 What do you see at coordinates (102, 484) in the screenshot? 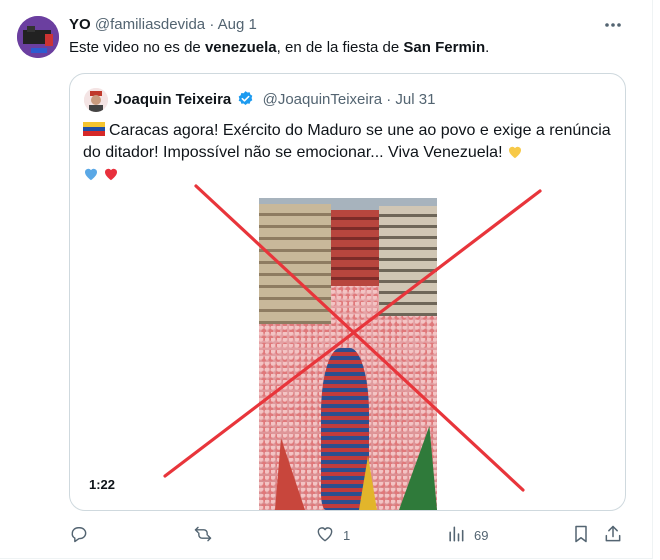
I see `video-duration: 1:22` at bounding box center [102, 484].